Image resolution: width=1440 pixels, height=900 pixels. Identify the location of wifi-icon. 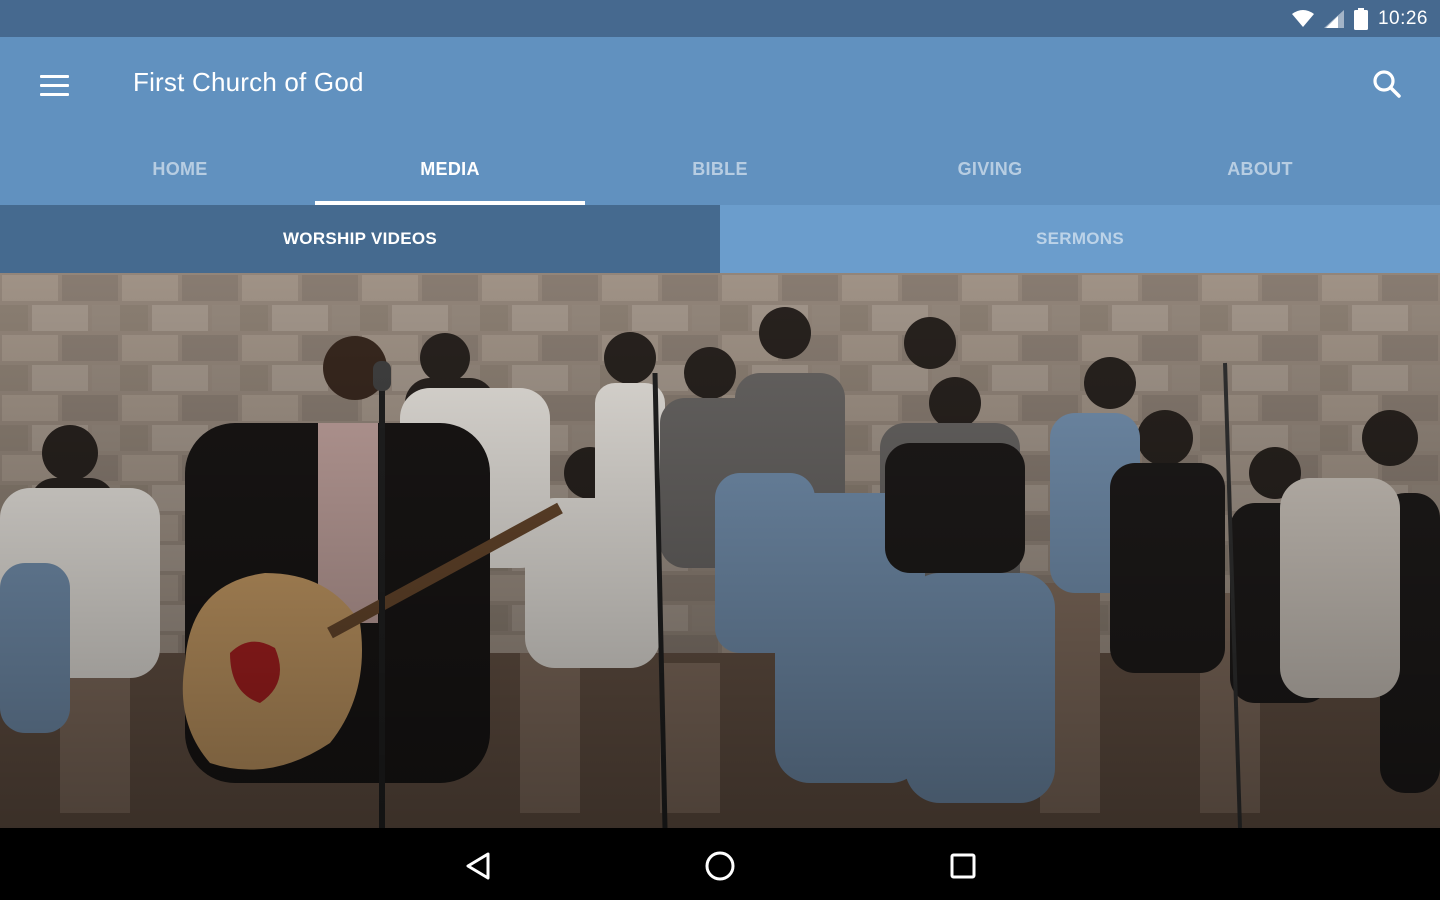
(1302, 18).